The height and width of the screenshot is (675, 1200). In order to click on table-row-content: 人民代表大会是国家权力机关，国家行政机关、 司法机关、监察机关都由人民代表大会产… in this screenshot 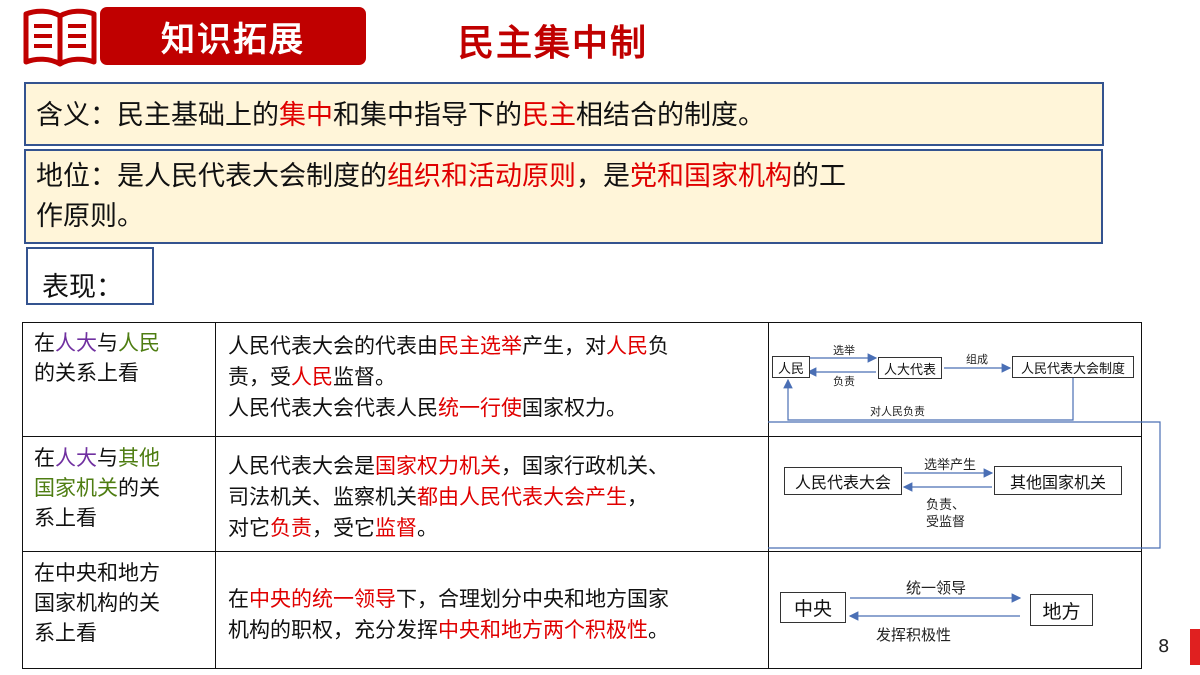, I will do `click(448, 497)`.